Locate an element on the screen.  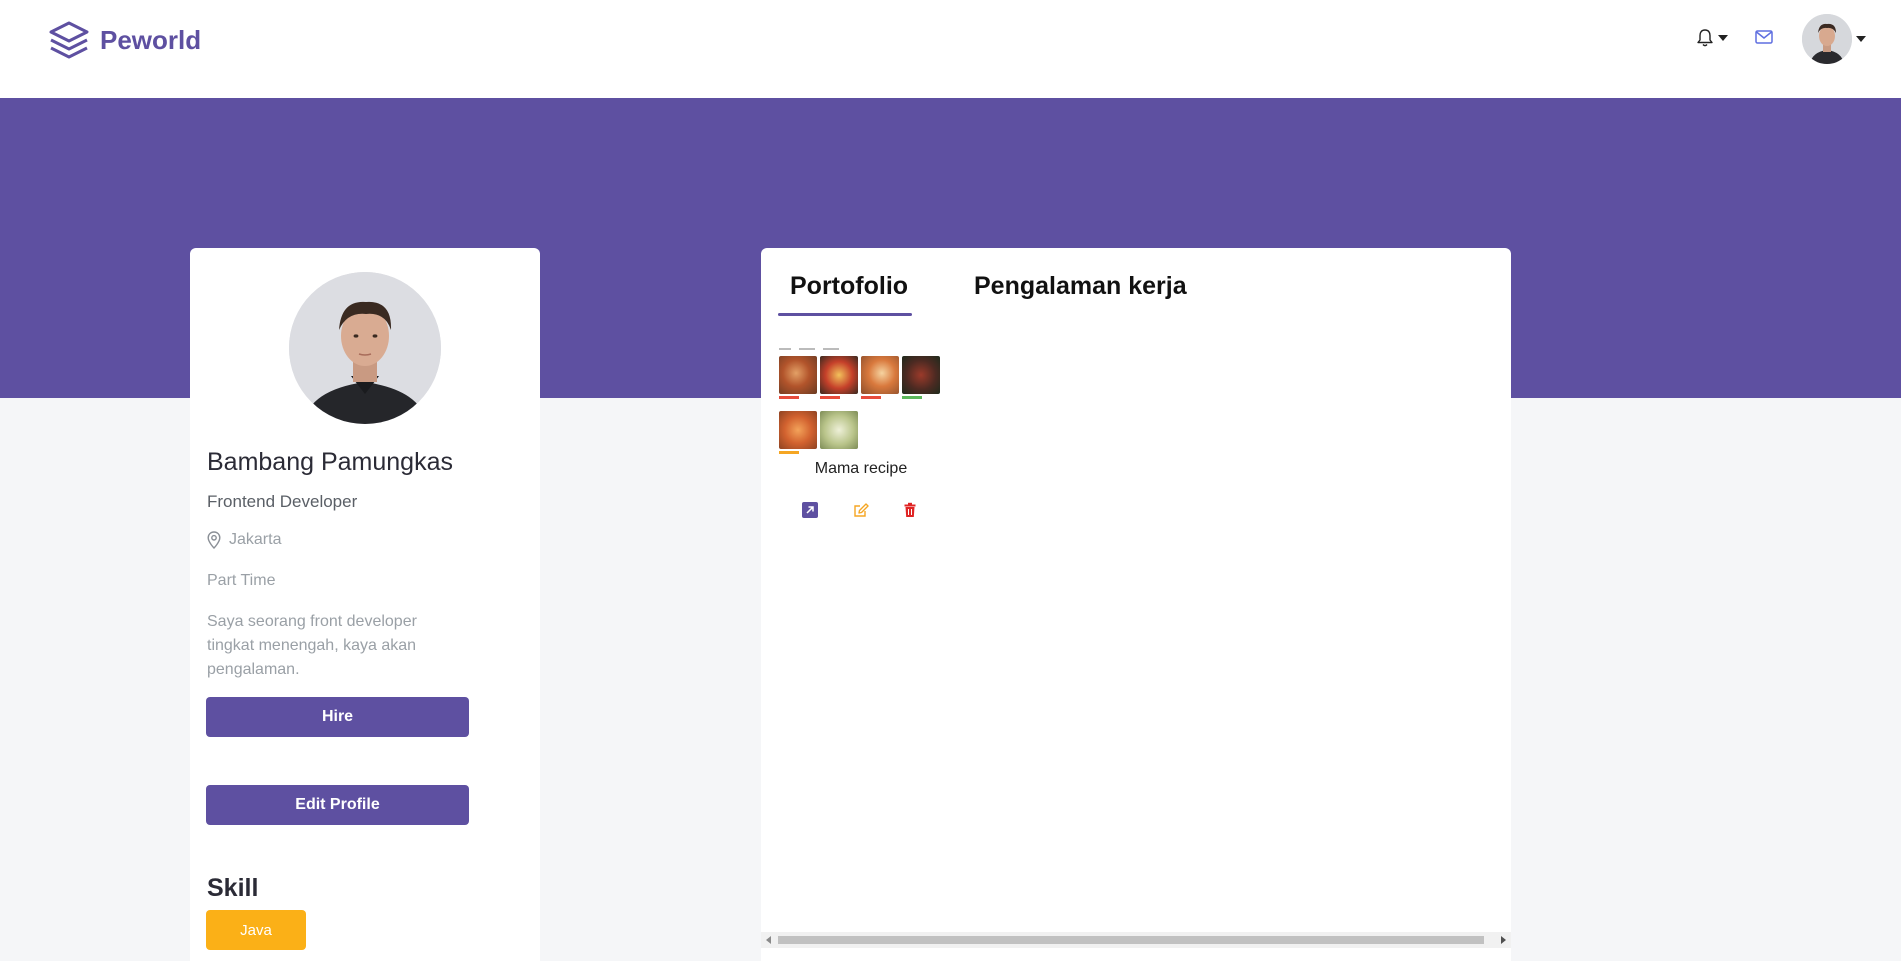
scroll-right-arrow-icon is located at coordinates (1503, 940).